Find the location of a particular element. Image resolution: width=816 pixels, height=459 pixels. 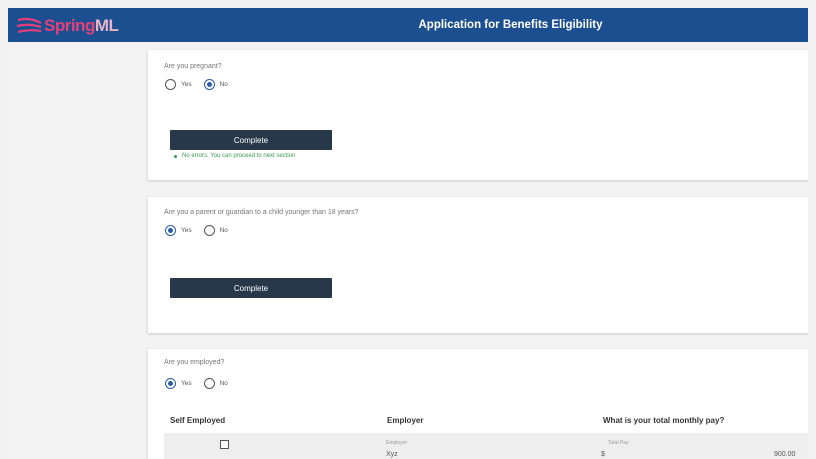

self-employed-checkbox is located at coordinates (224, 444).